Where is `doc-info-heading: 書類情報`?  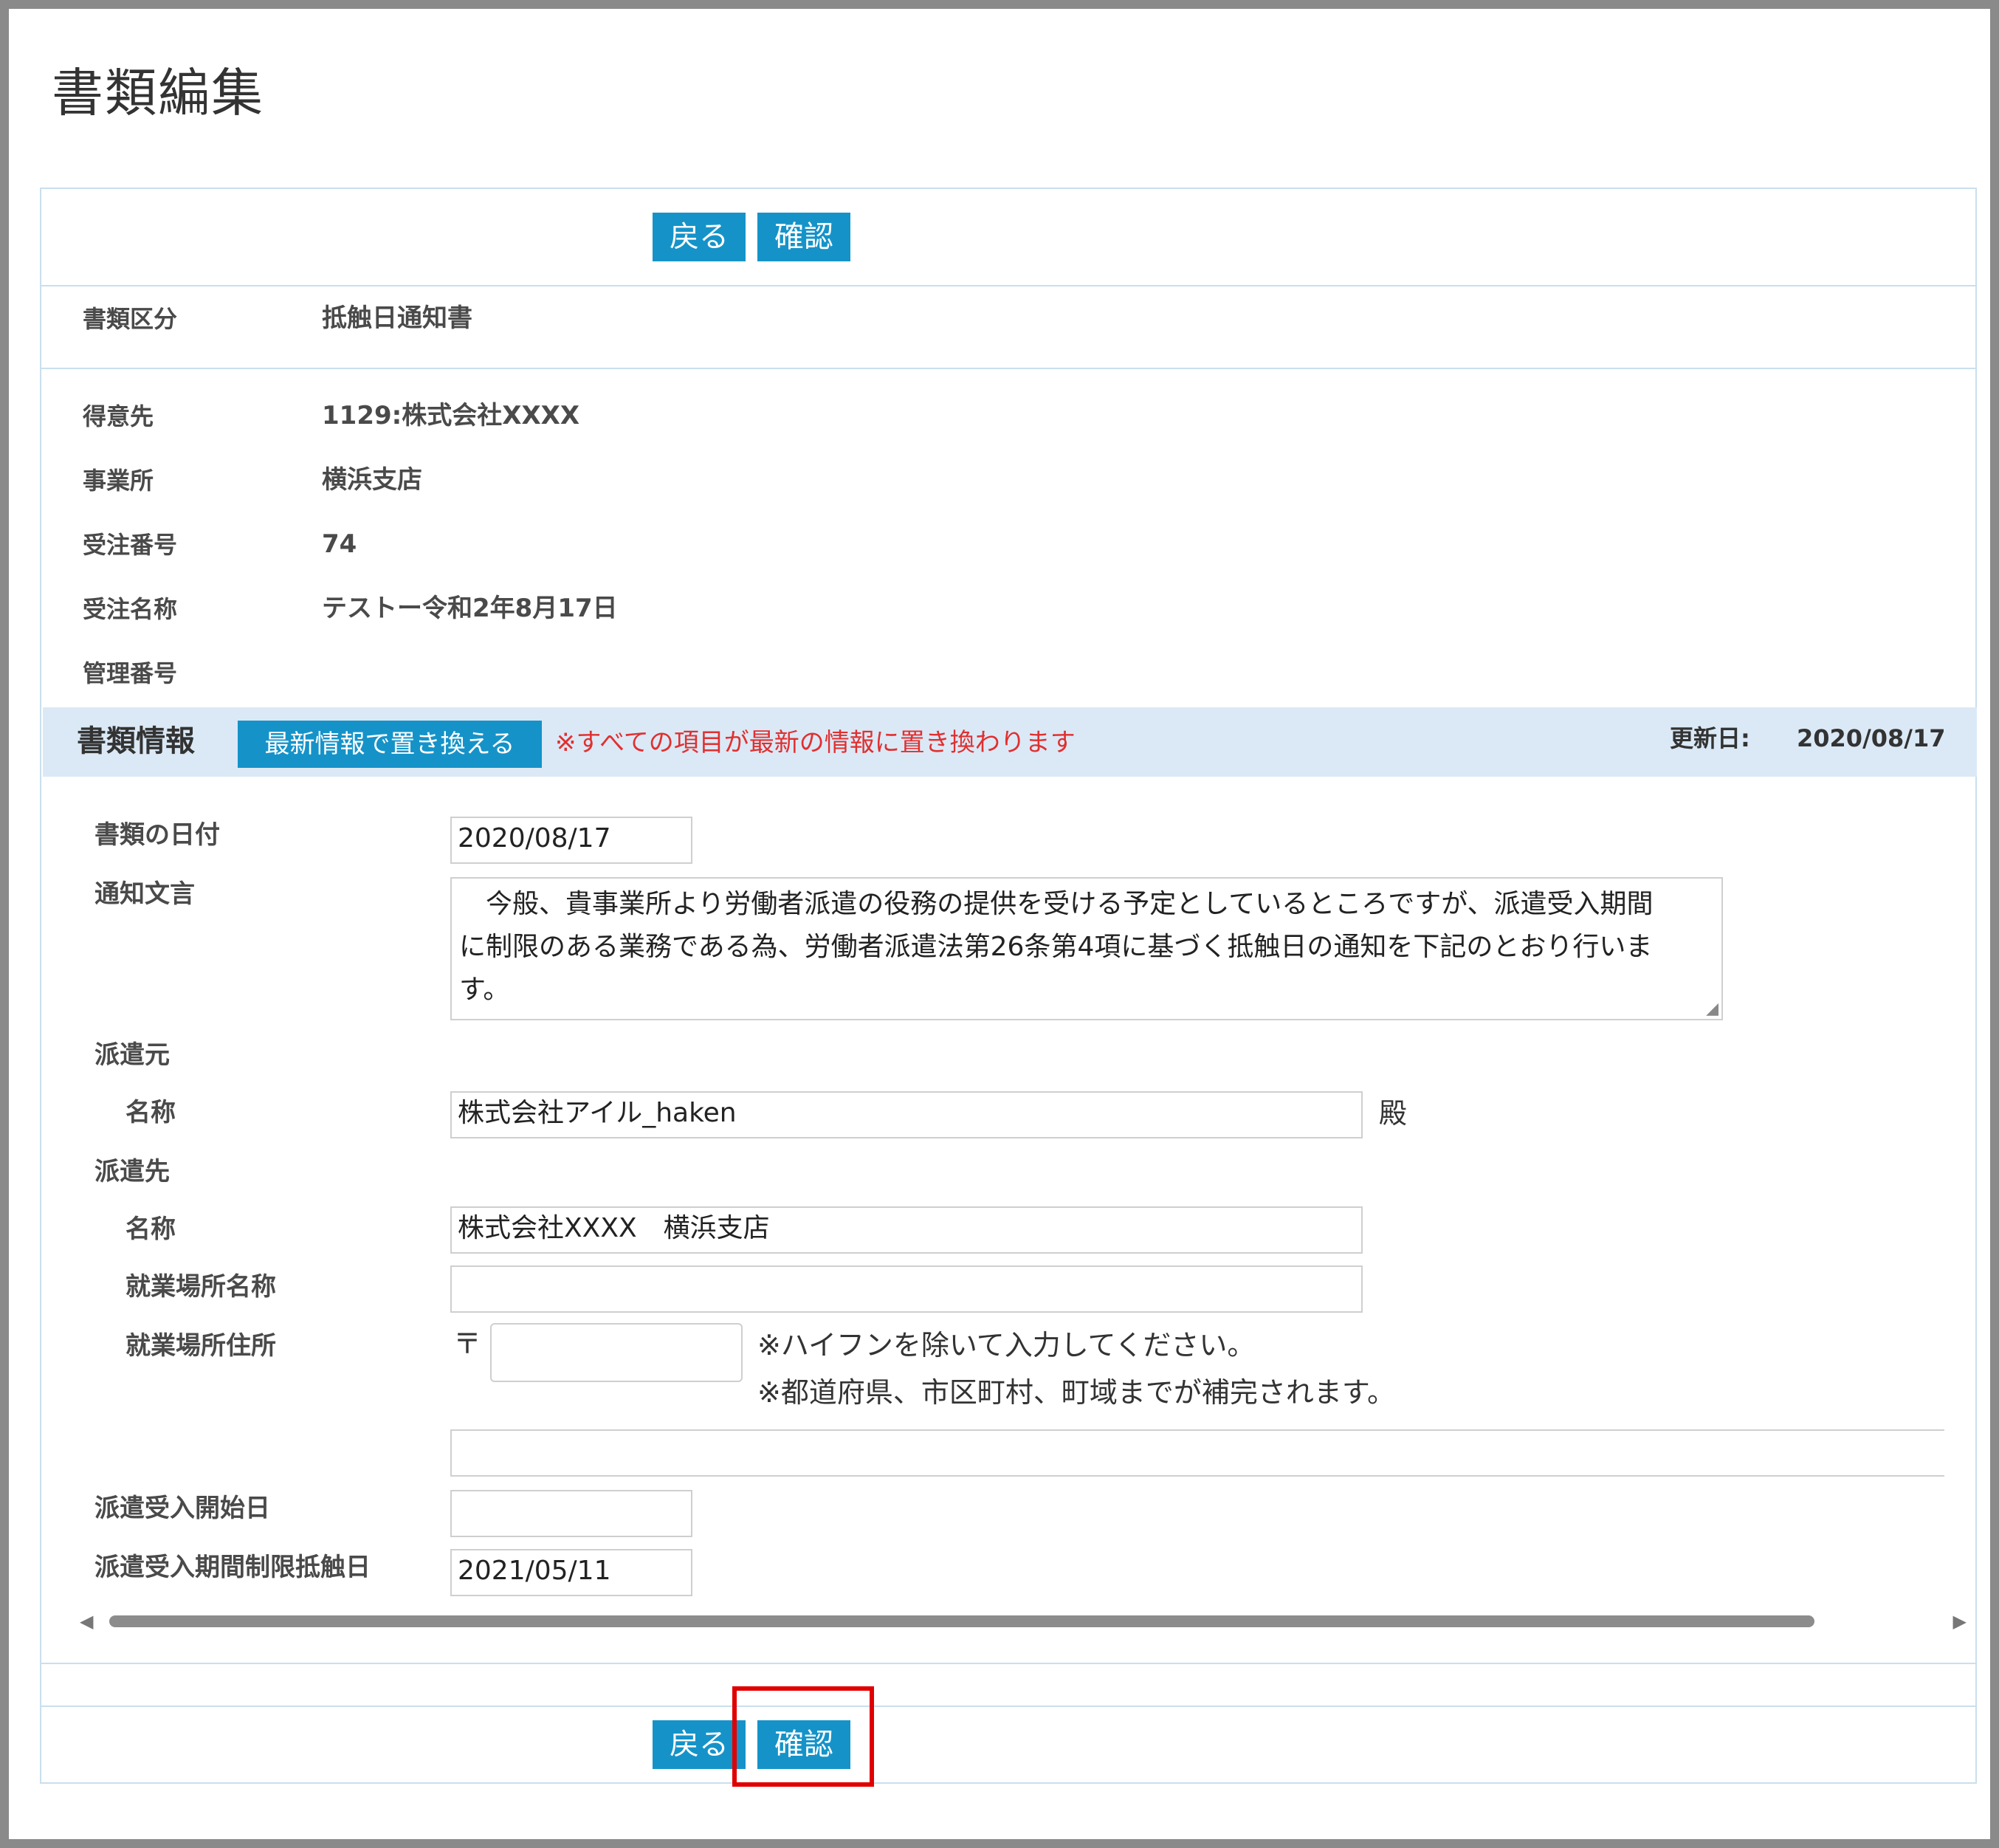 doc-info-heading: 書類情報 is located at coordinates (136, 741).